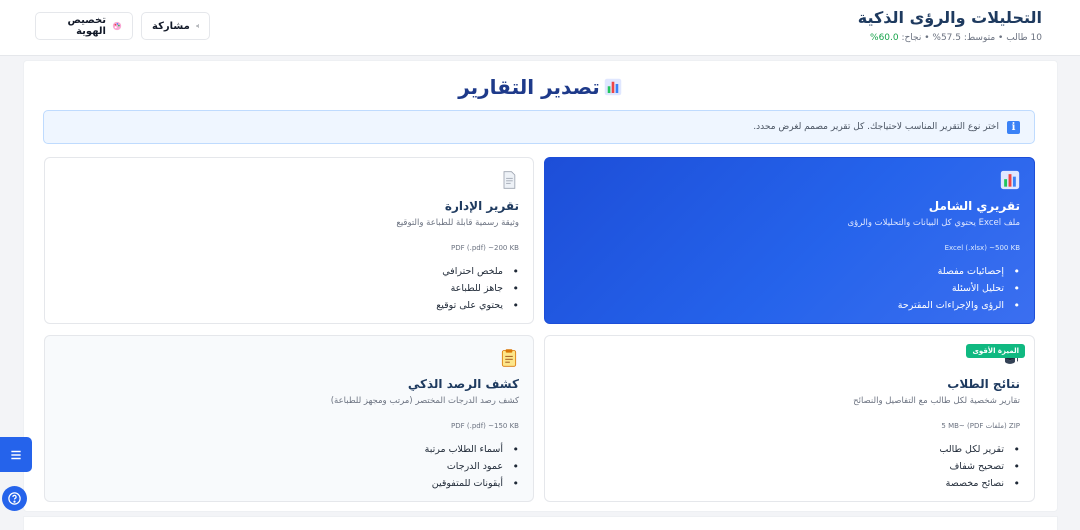  I want to click on card-title: تقريري الشامل, so click(974, 206).